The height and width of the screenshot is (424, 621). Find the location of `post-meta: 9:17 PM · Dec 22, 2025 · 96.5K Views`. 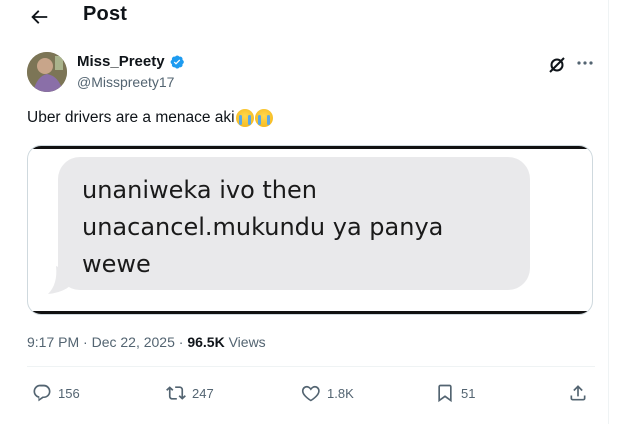

post-meta: 9:17 PM · Dec 22, 2025 · 96.5K Views is located at coordinates (146, 342).